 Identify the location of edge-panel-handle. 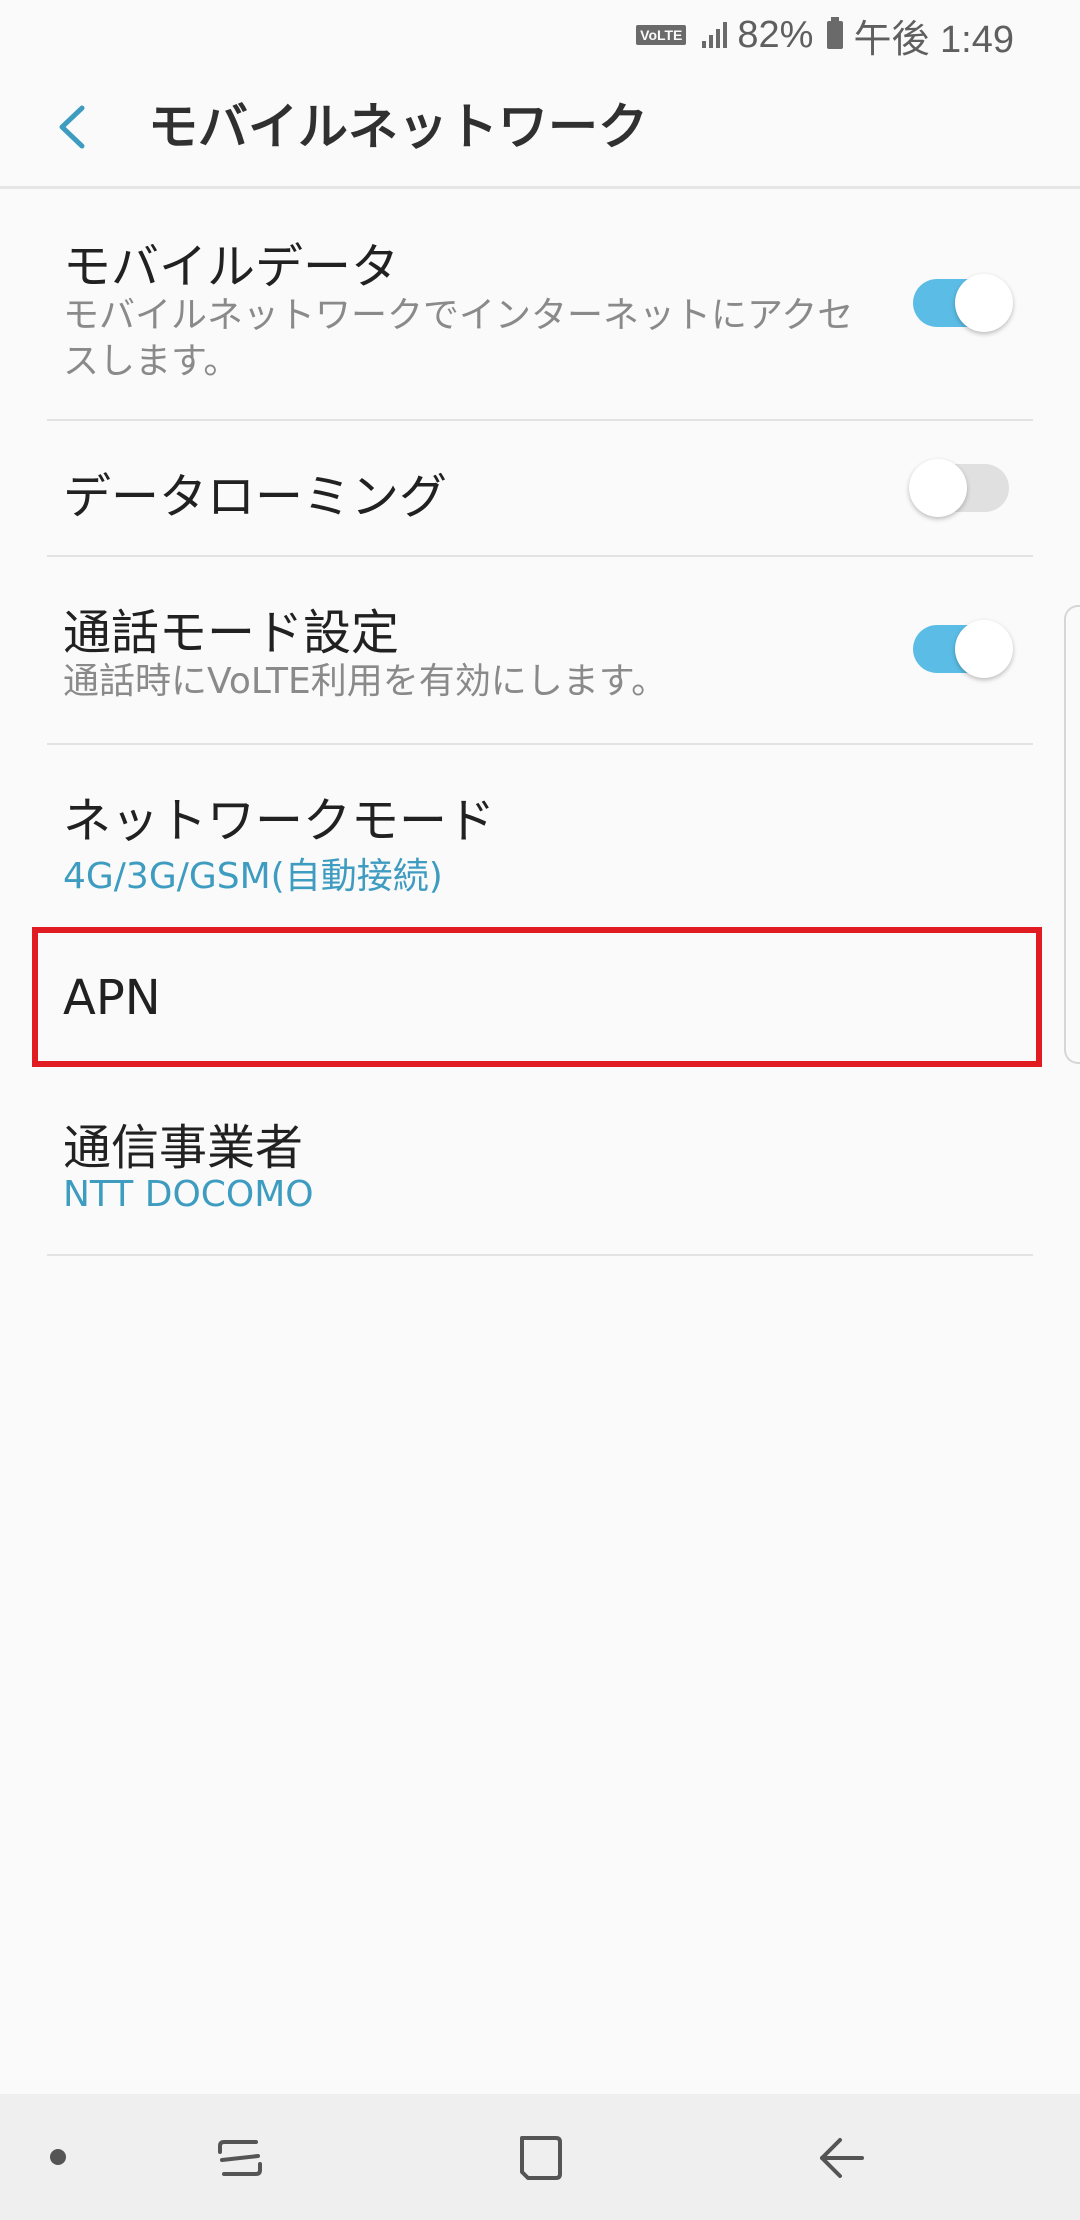
(1072, 834).